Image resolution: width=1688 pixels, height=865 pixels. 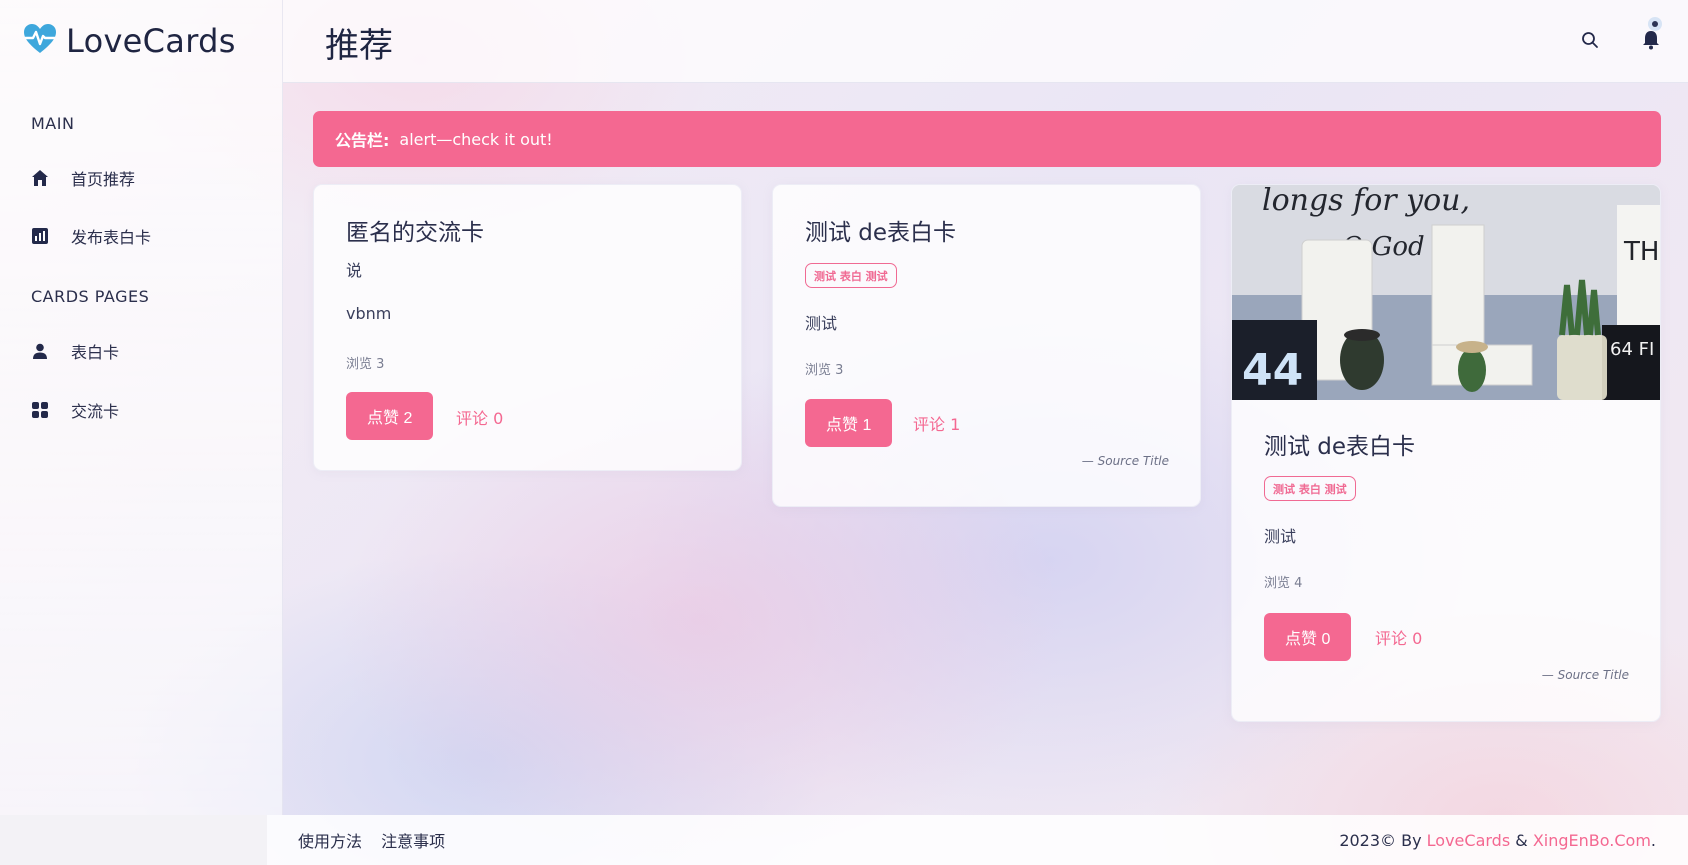 What do you see at coordinates (354, 270) in the screenshot?
I see `card-text: 说` at bounding box center [354, 270].